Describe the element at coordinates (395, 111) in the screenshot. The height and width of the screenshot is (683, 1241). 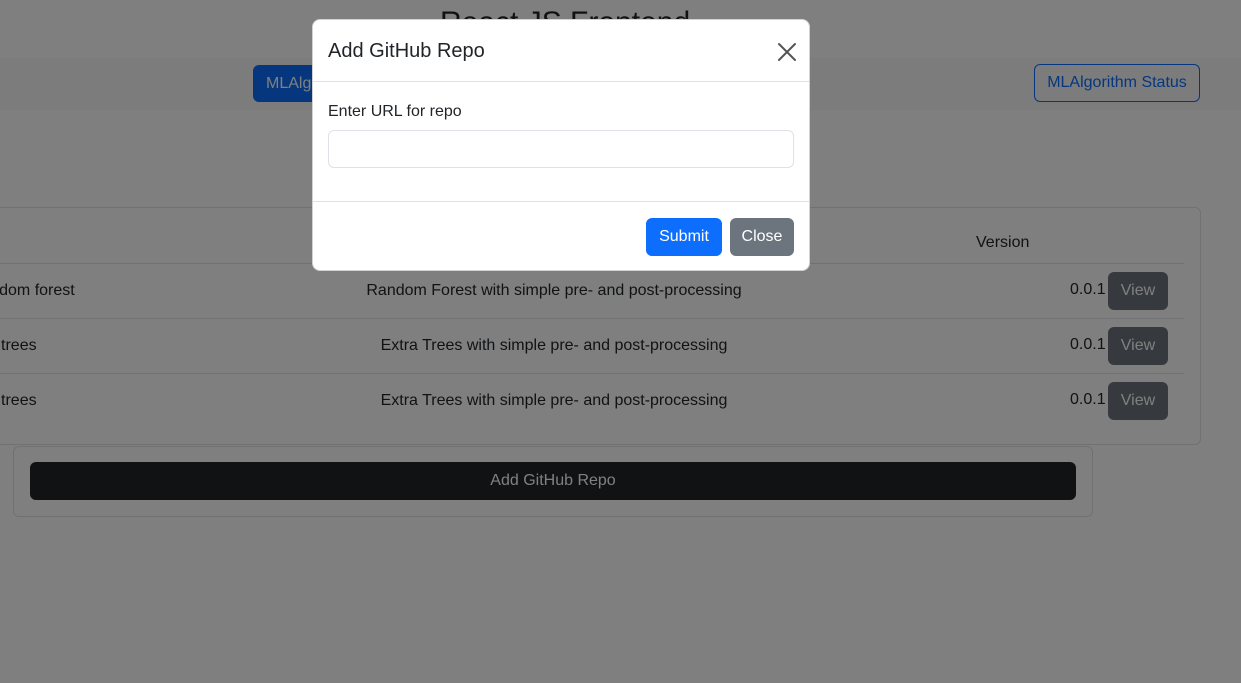
I see `repo-url-label: Enter URL for repo` at that location.